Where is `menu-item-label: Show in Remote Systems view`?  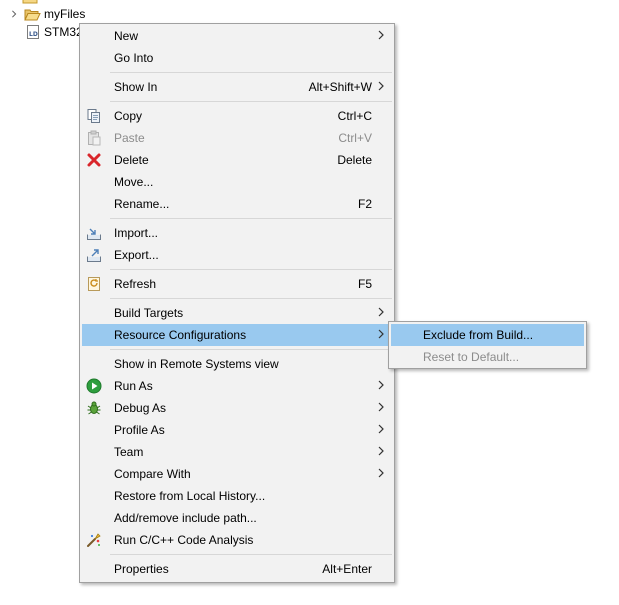
menu-item-label: Show in Remote Systems view is located at coordinates (196, 364).